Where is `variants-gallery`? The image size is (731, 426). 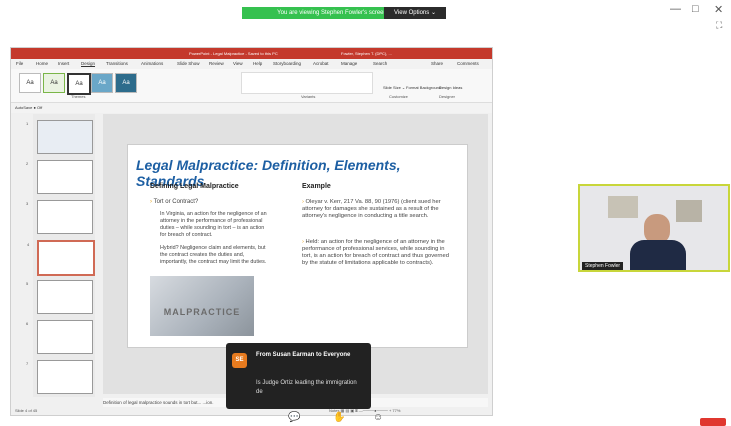
variants-gallery is located at coordinates (307, 83).